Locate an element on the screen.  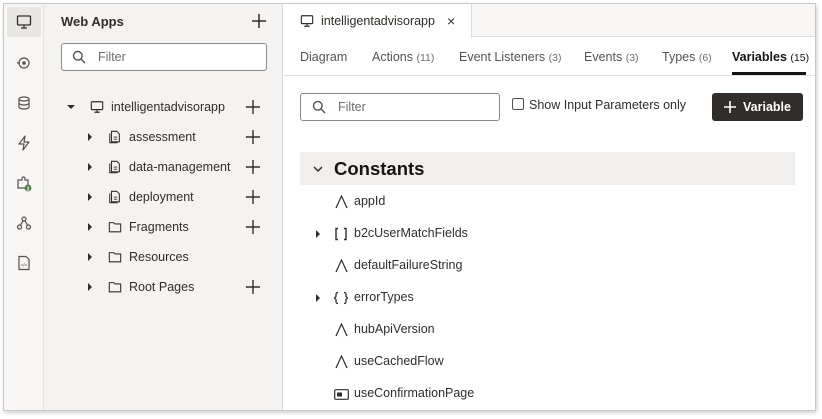
tab-label: Actions is located at coordinates (392, 57).